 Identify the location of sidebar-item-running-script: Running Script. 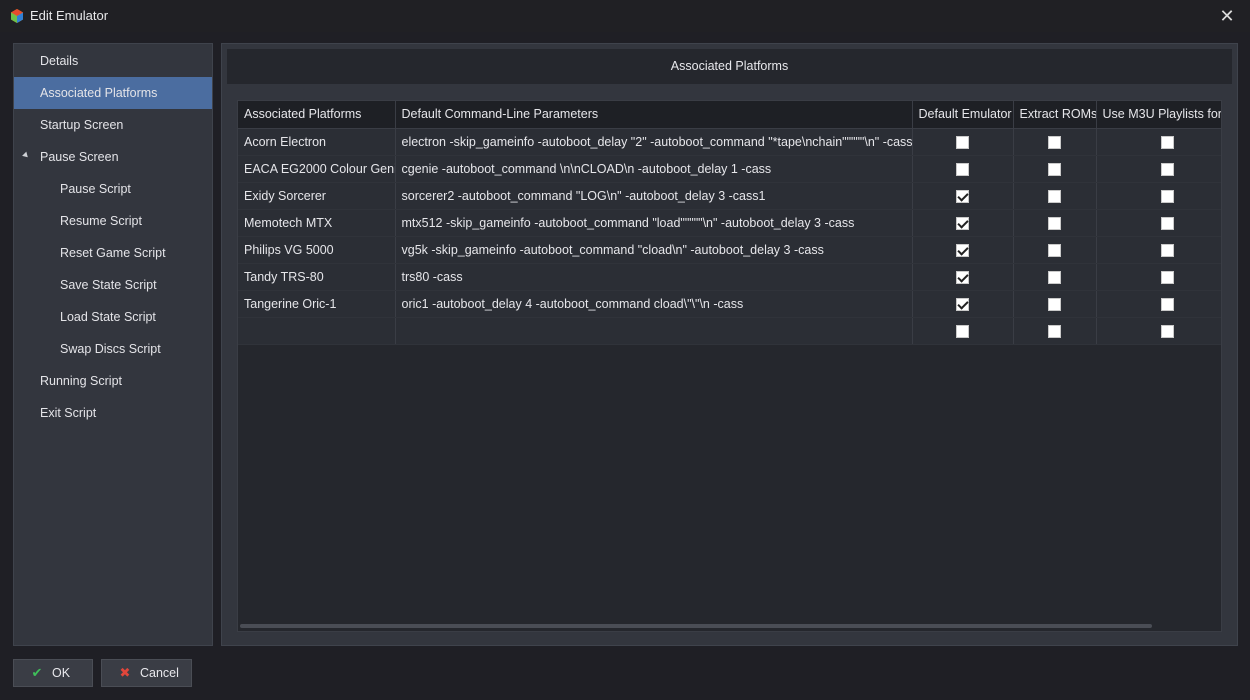
(113, 381).